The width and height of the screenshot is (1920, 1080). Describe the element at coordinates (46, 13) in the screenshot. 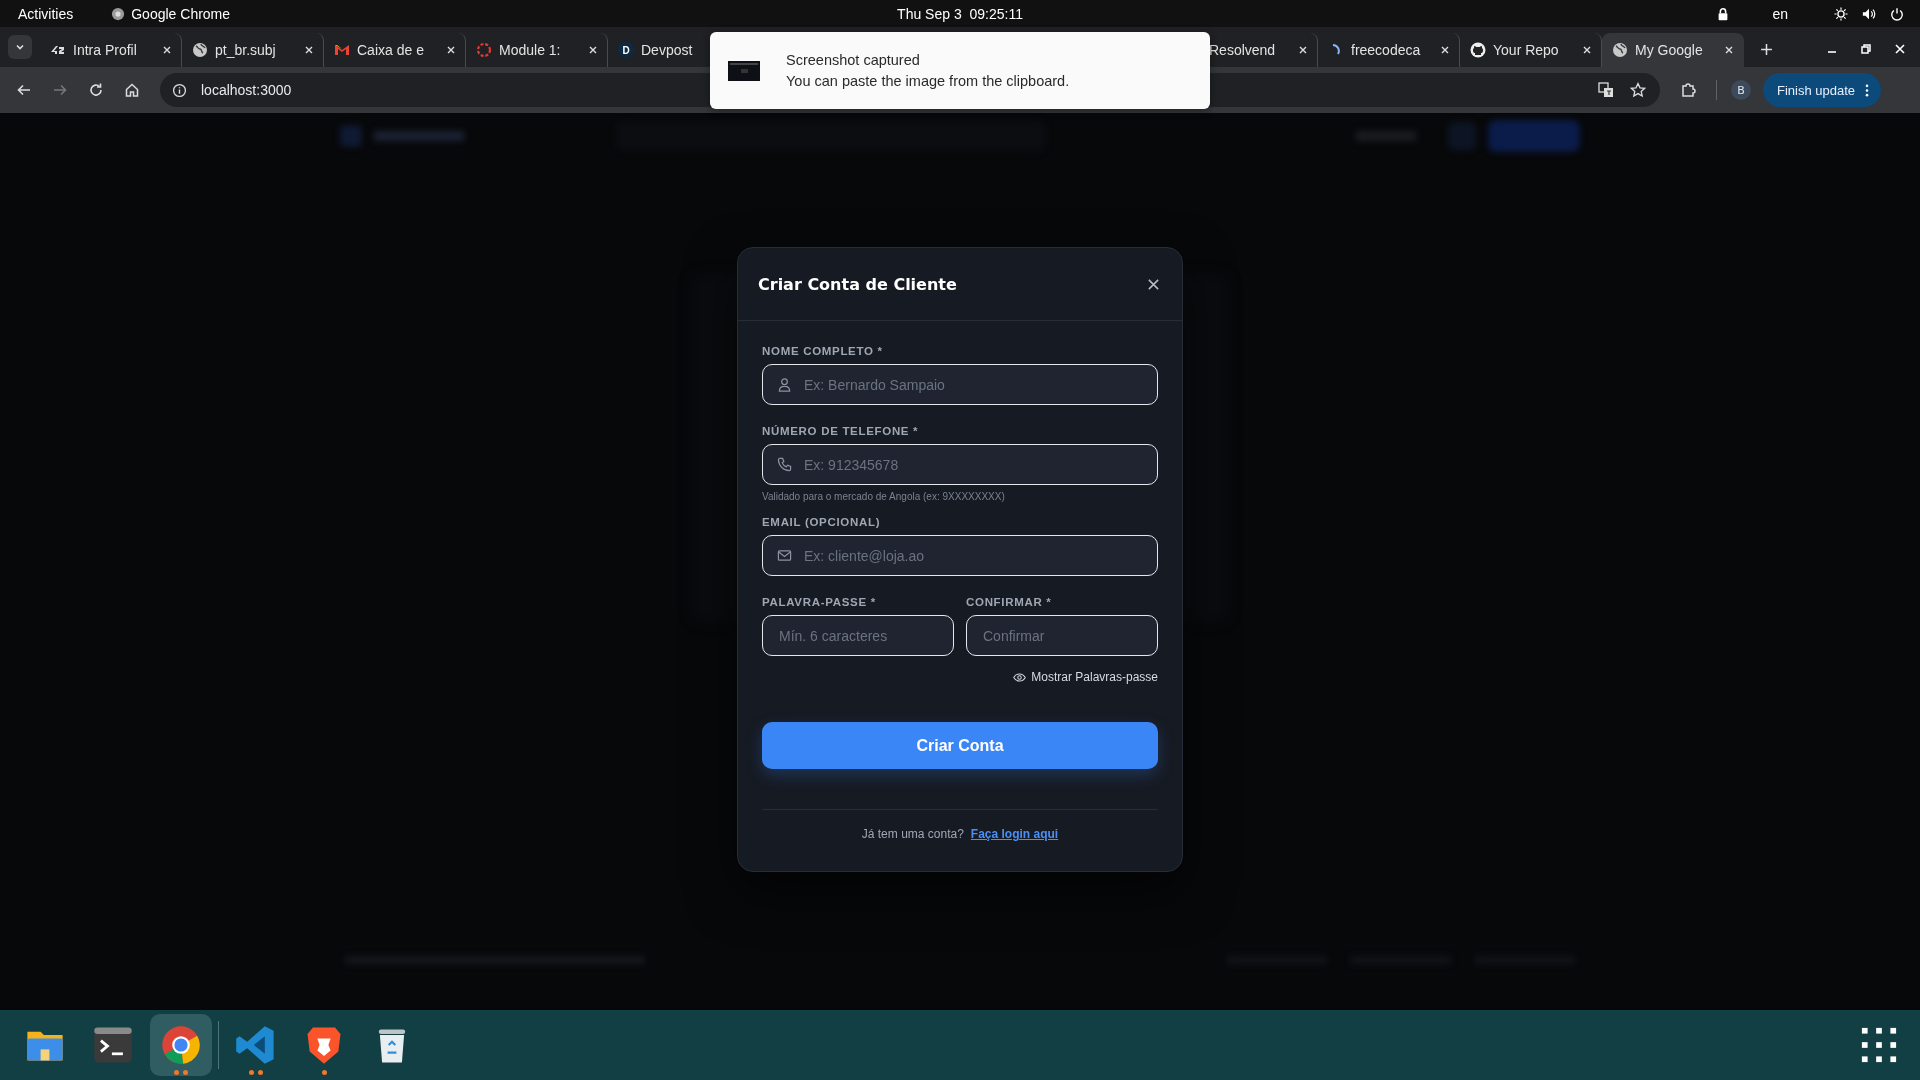

I see `activities-button: Activities` at that location.